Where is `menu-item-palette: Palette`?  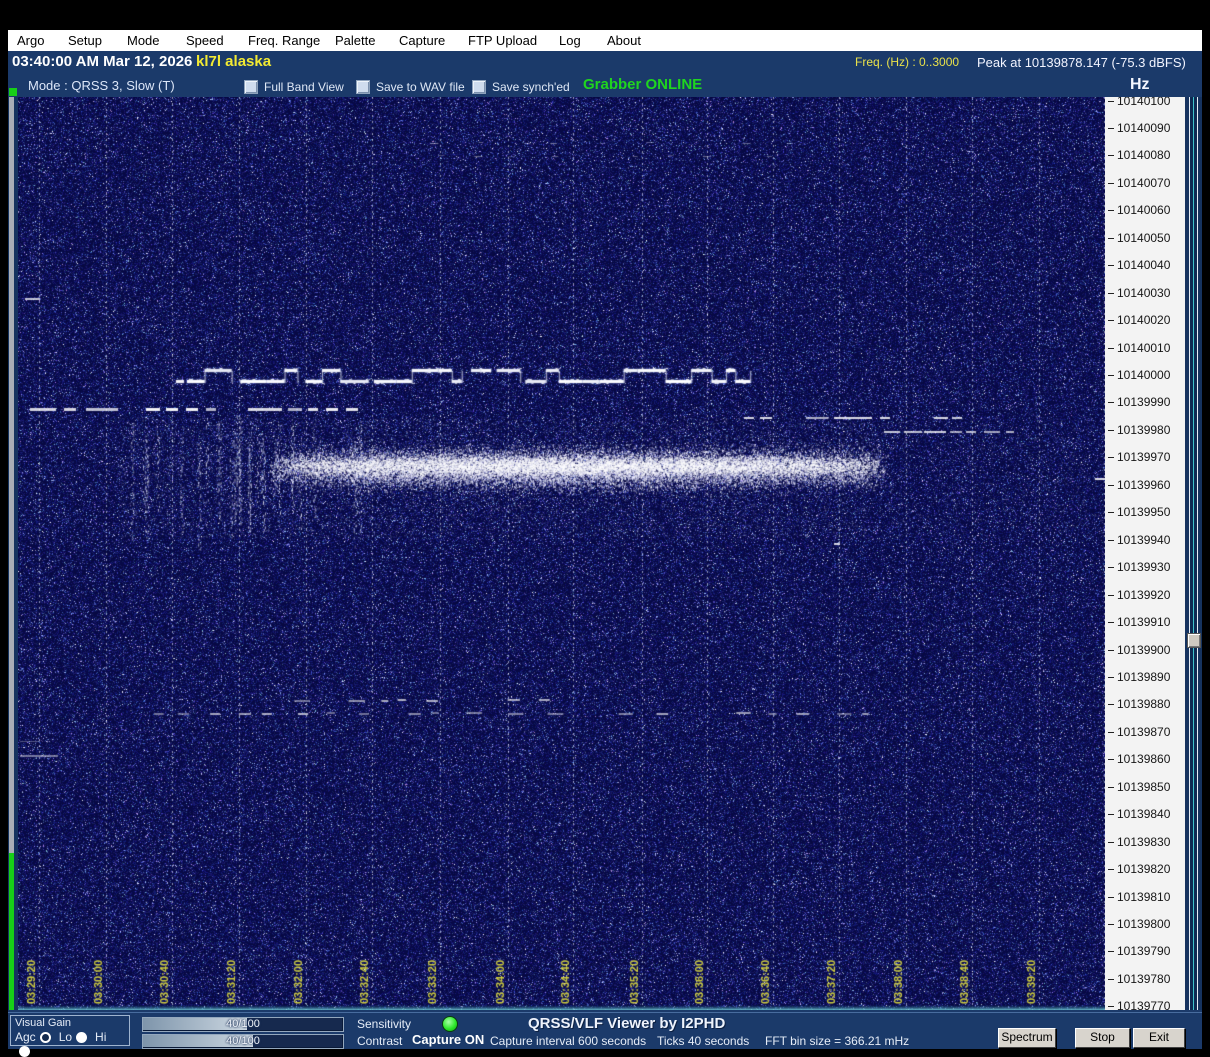 menu-item-palette: Palette is located at coordinates (355, 40).